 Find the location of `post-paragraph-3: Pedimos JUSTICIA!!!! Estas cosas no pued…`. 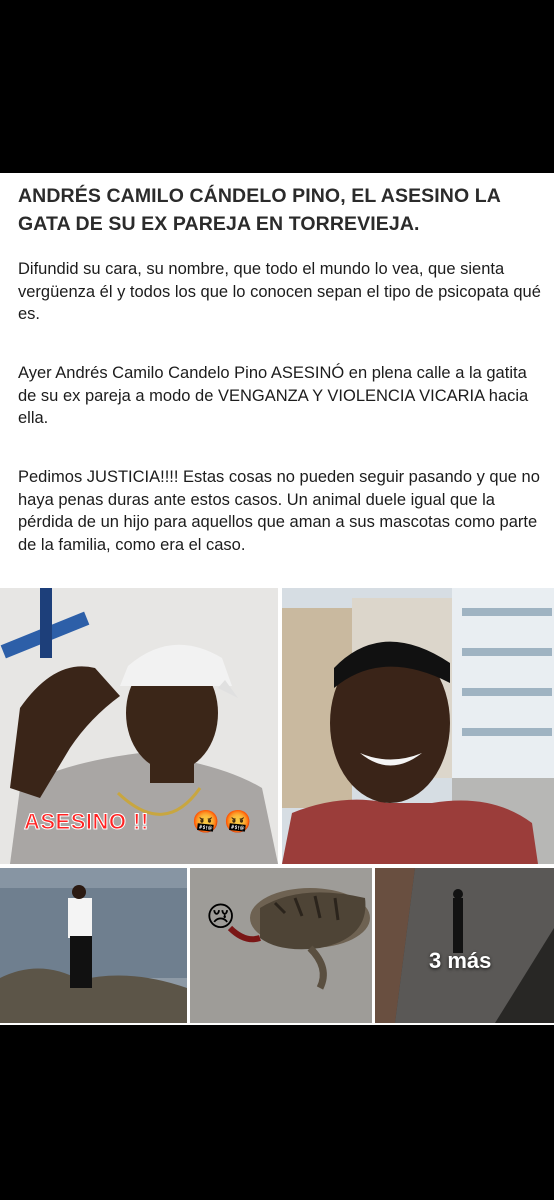

post-paragraph-3: Pedimos JUSTICIA!!!! Estas cosas no pued… is located at coordinates (279, 511).